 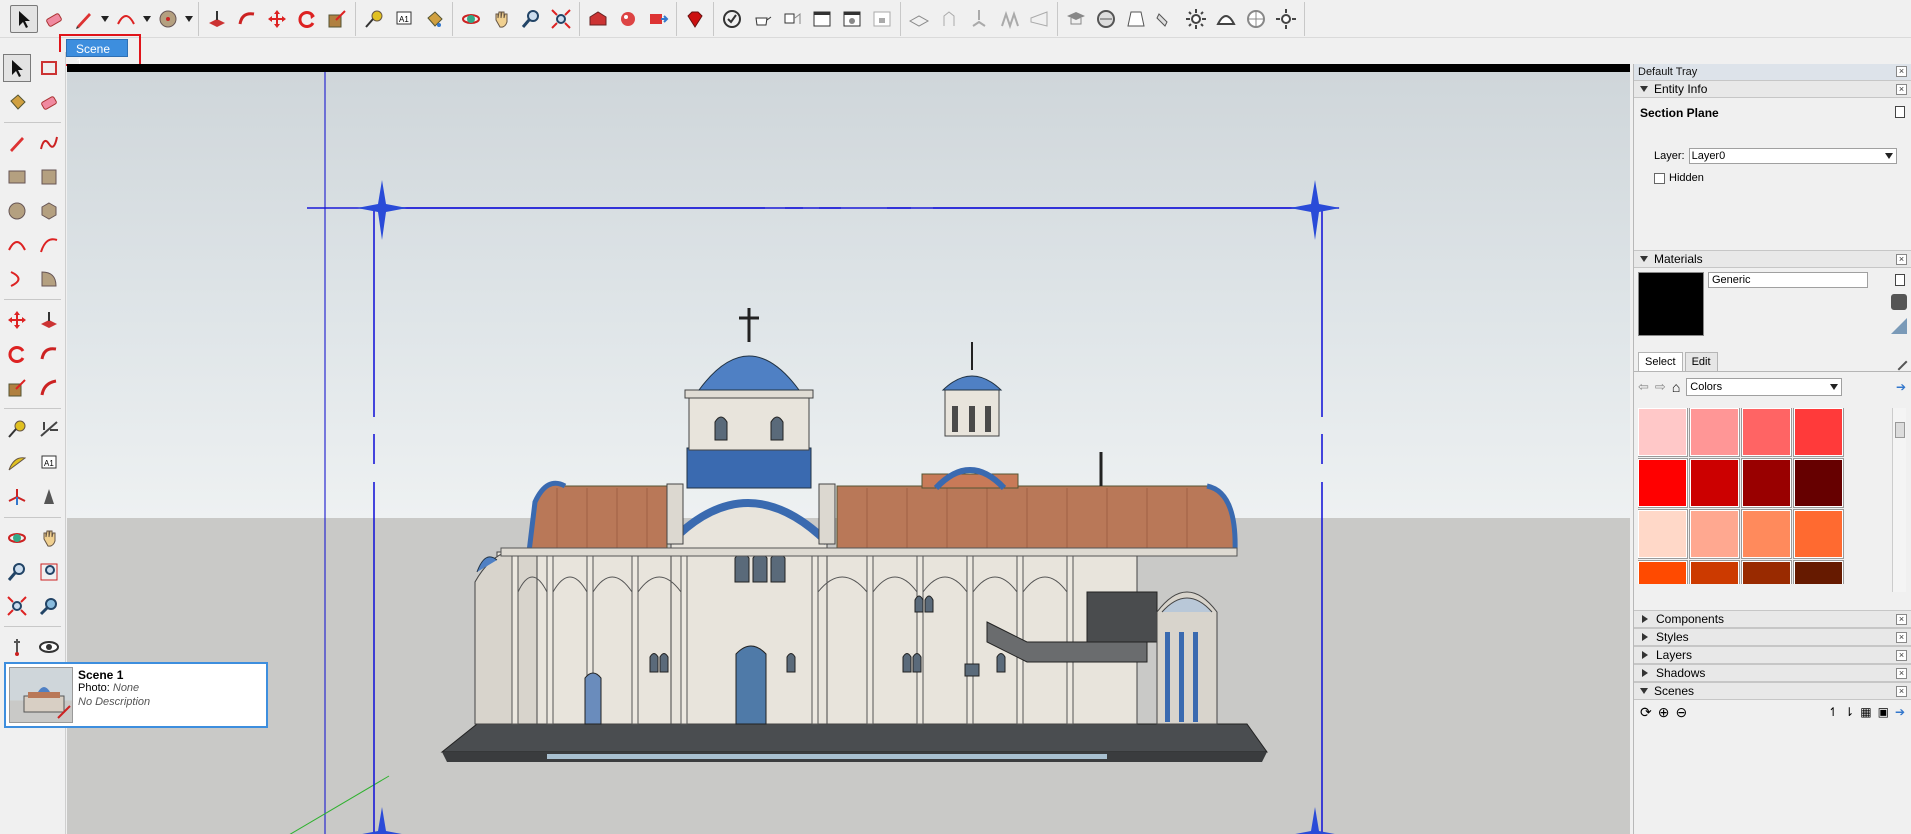 What do you see at coordinates (49, 279) in the screenshot?
I see `pie-icon` at bounding box center [49, 279].